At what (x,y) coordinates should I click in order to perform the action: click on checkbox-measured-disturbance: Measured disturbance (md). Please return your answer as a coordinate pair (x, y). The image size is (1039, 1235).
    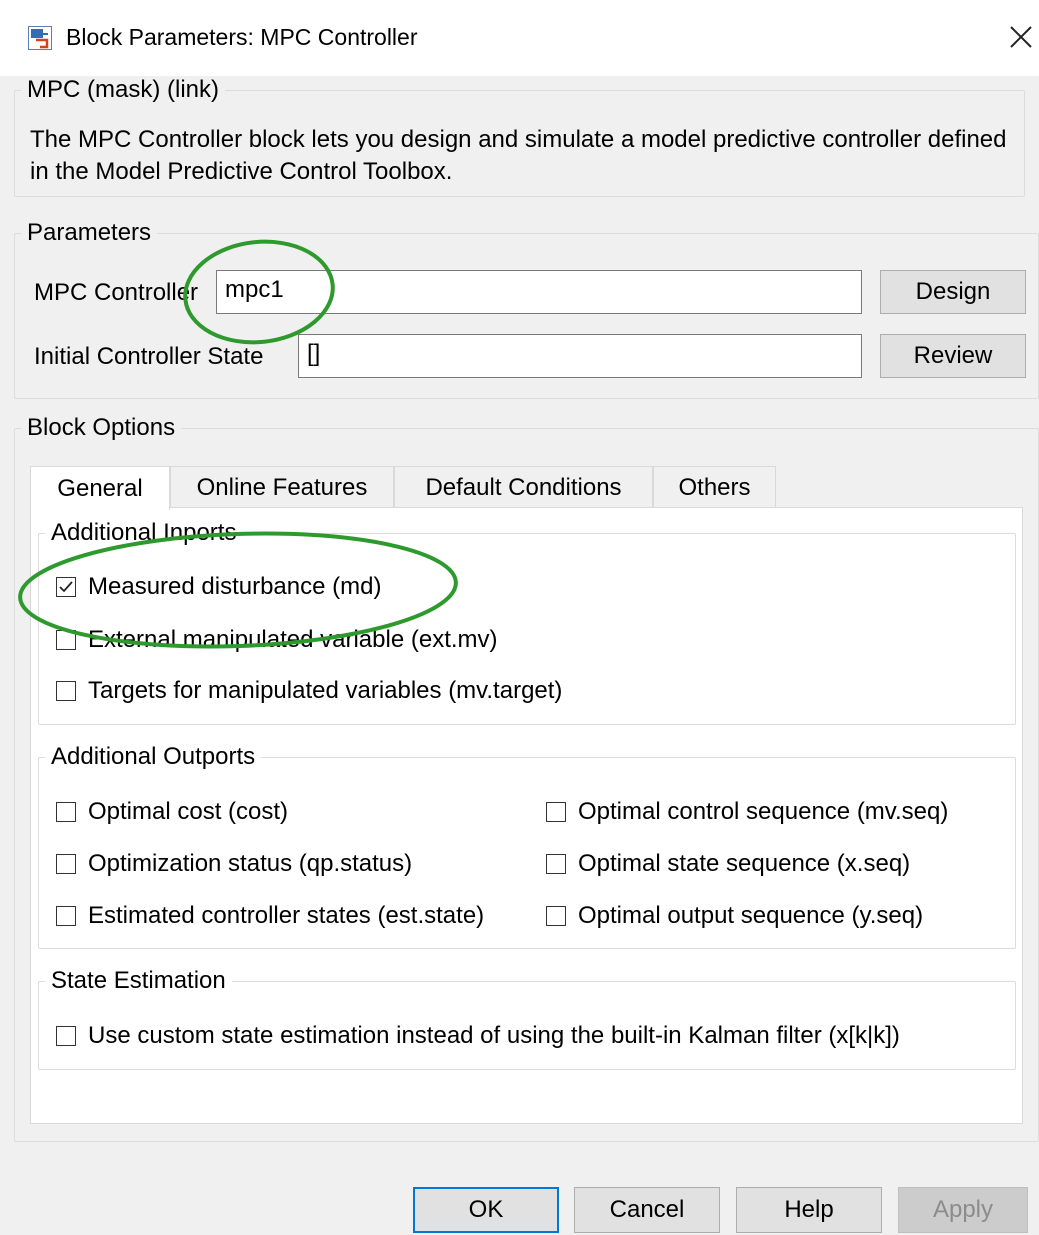
    Looking at the image, I should click on (218, 587).